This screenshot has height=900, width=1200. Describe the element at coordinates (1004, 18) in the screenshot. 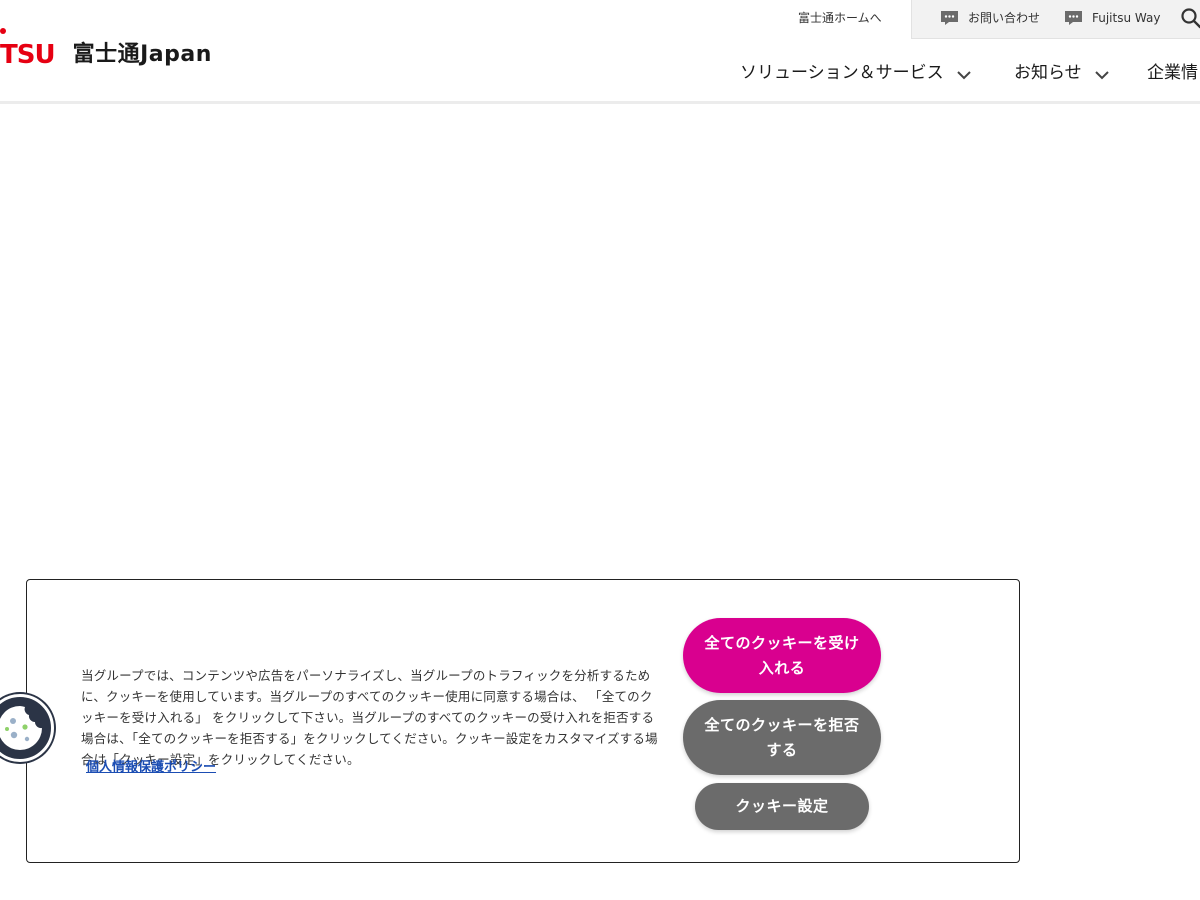

I see `contact-label: お問い合わせ` at that location.